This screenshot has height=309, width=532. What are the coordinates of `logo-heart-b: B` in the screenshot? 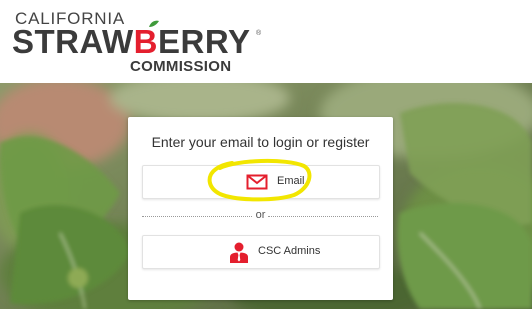 It's located at (146, 41).